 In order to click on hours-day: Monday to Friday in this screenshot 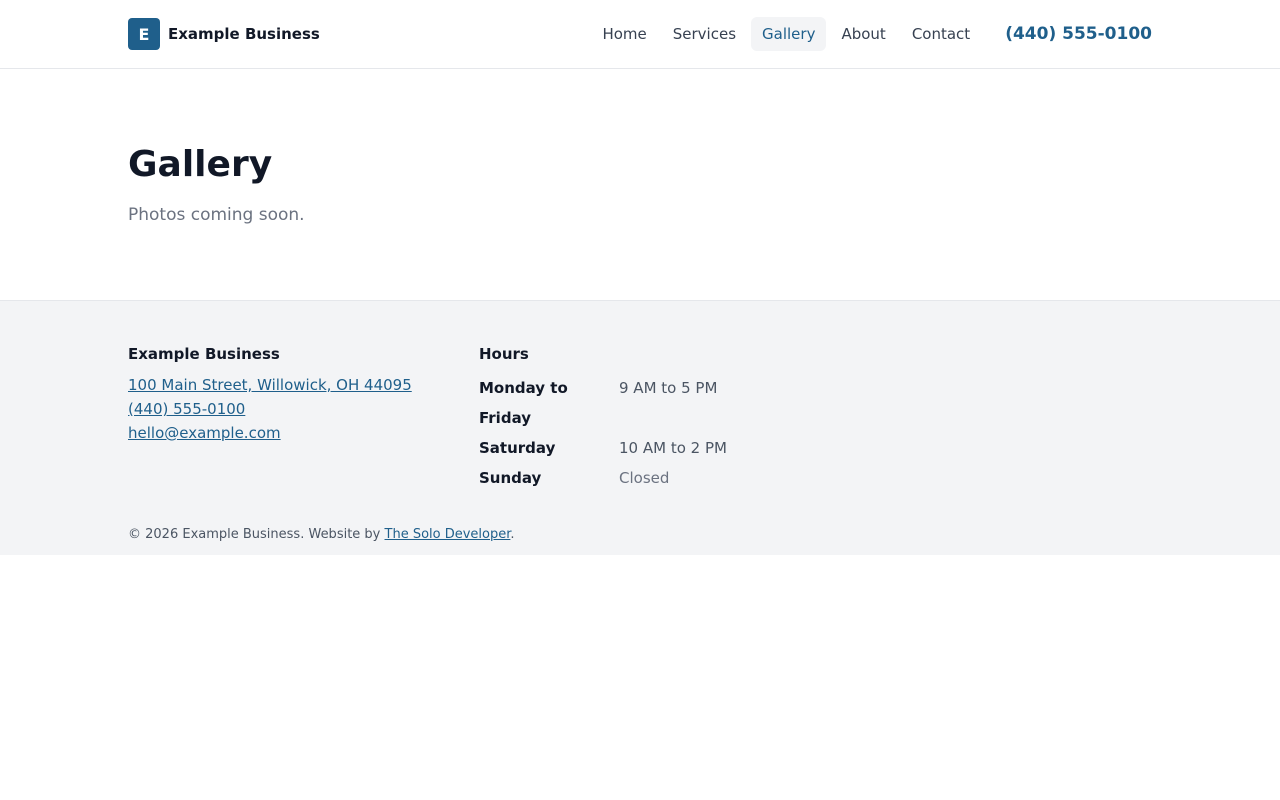, I will do `click(523, 403)`.